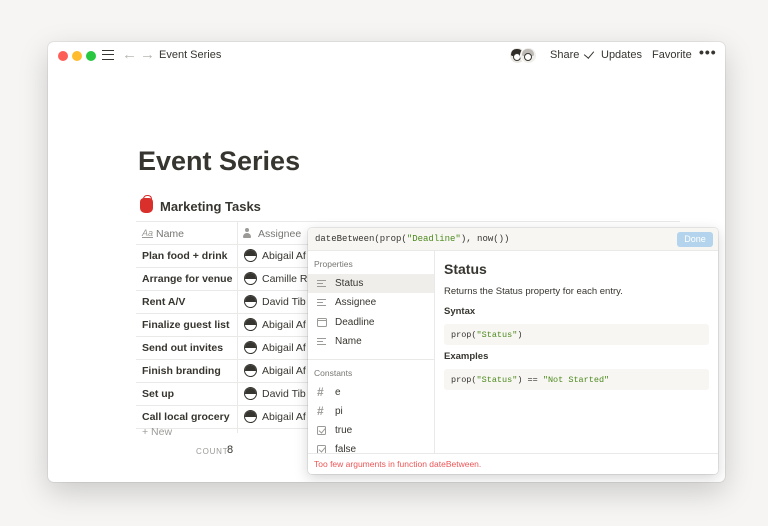  I want to click on example-code-block: prop("Status") == "Not Started", so click(576, 379).